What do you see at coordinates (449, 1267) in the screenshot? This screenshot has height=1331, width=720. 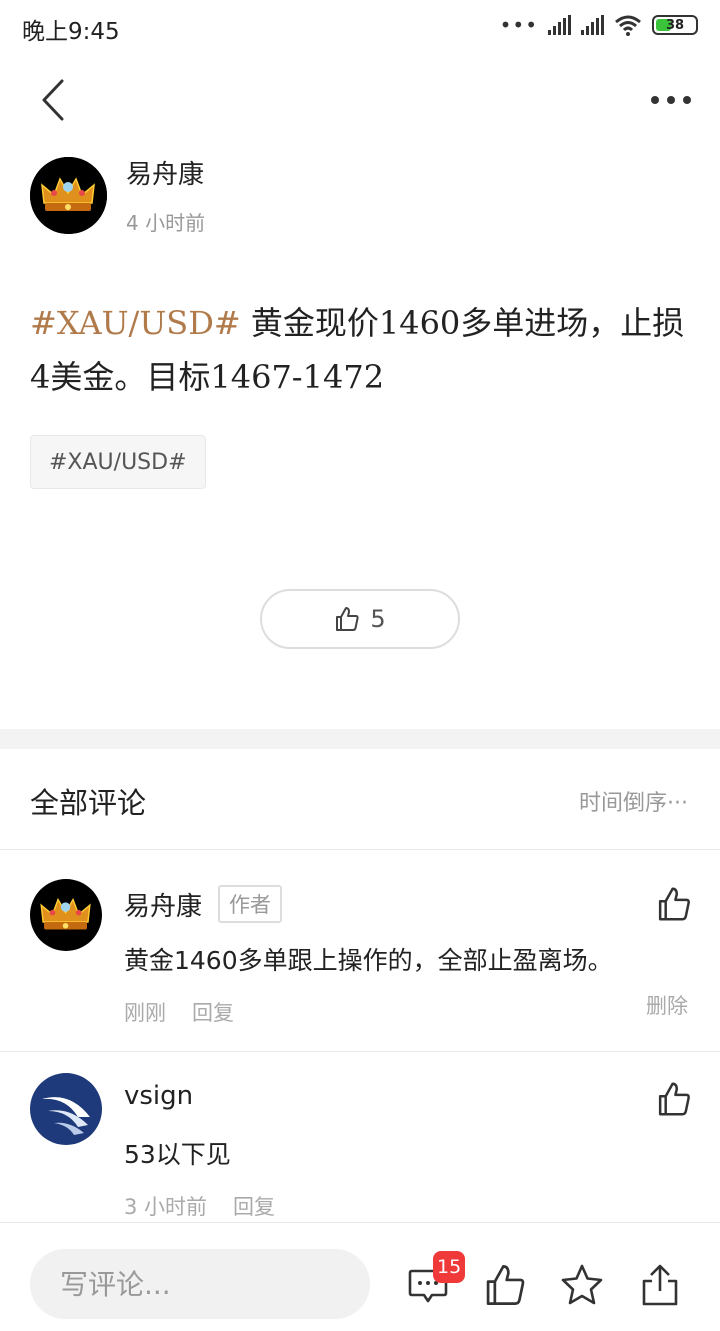 I see `comment-count-badge: 15` at bounding box center [449, 1267].